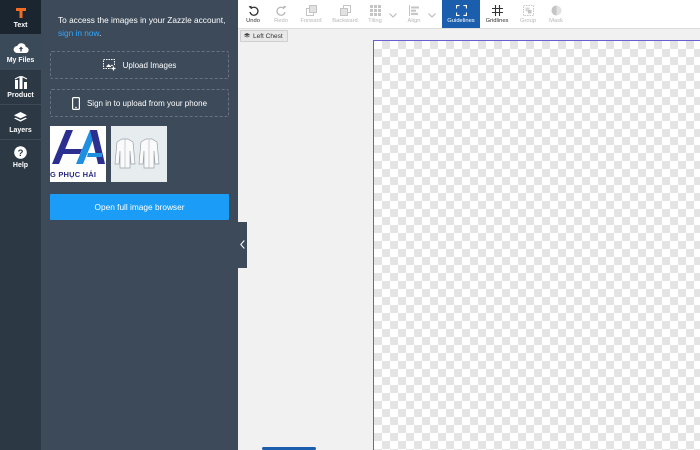  Describe the element at coordinates (281, 20) in the screenshot. I see `redo-label: Redo` at that location.